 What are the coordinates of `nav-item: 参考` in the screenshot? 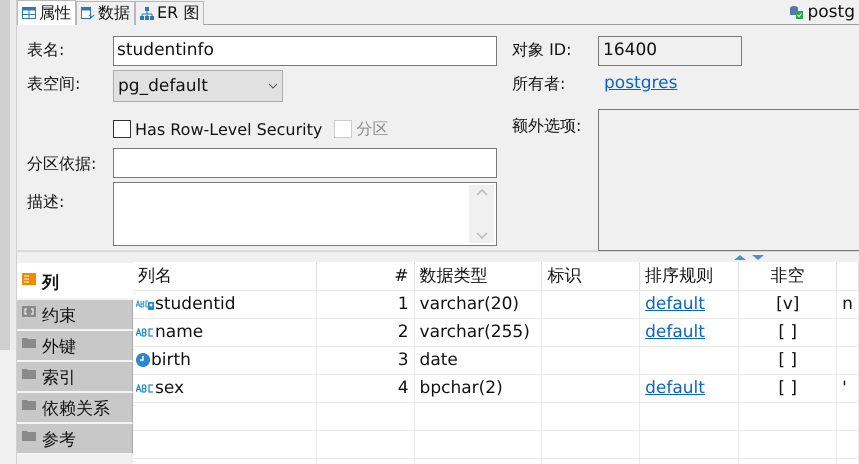 It's located at (75, 439).